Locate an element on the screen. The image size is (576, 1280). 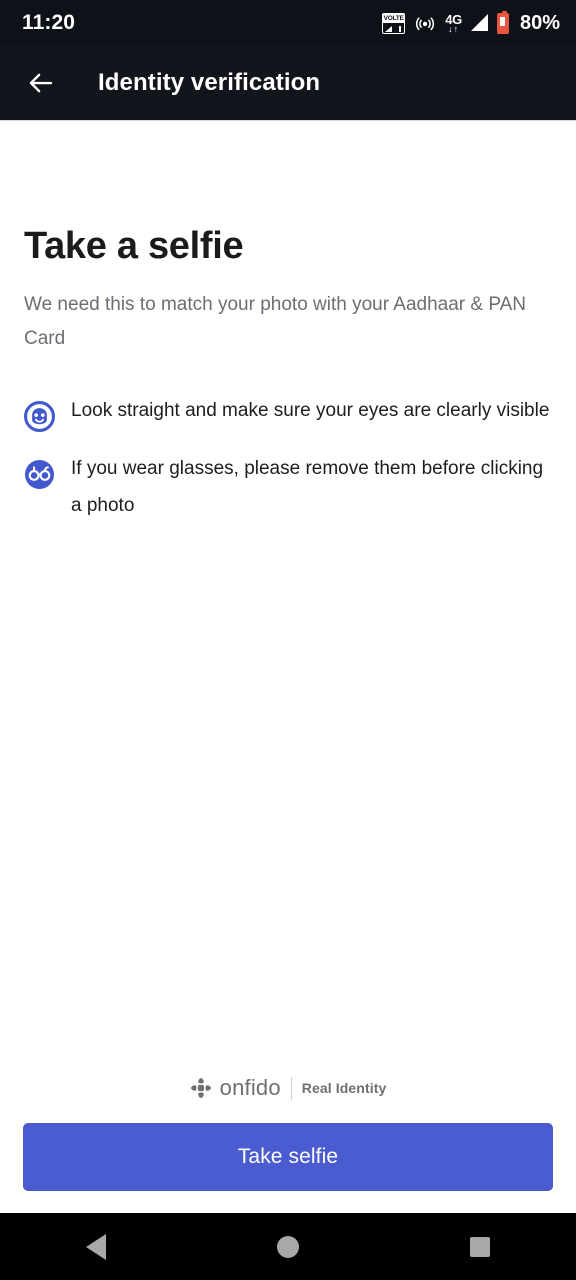
4g-icon: 4G ↓↑ is located at coordinates (453, 23).